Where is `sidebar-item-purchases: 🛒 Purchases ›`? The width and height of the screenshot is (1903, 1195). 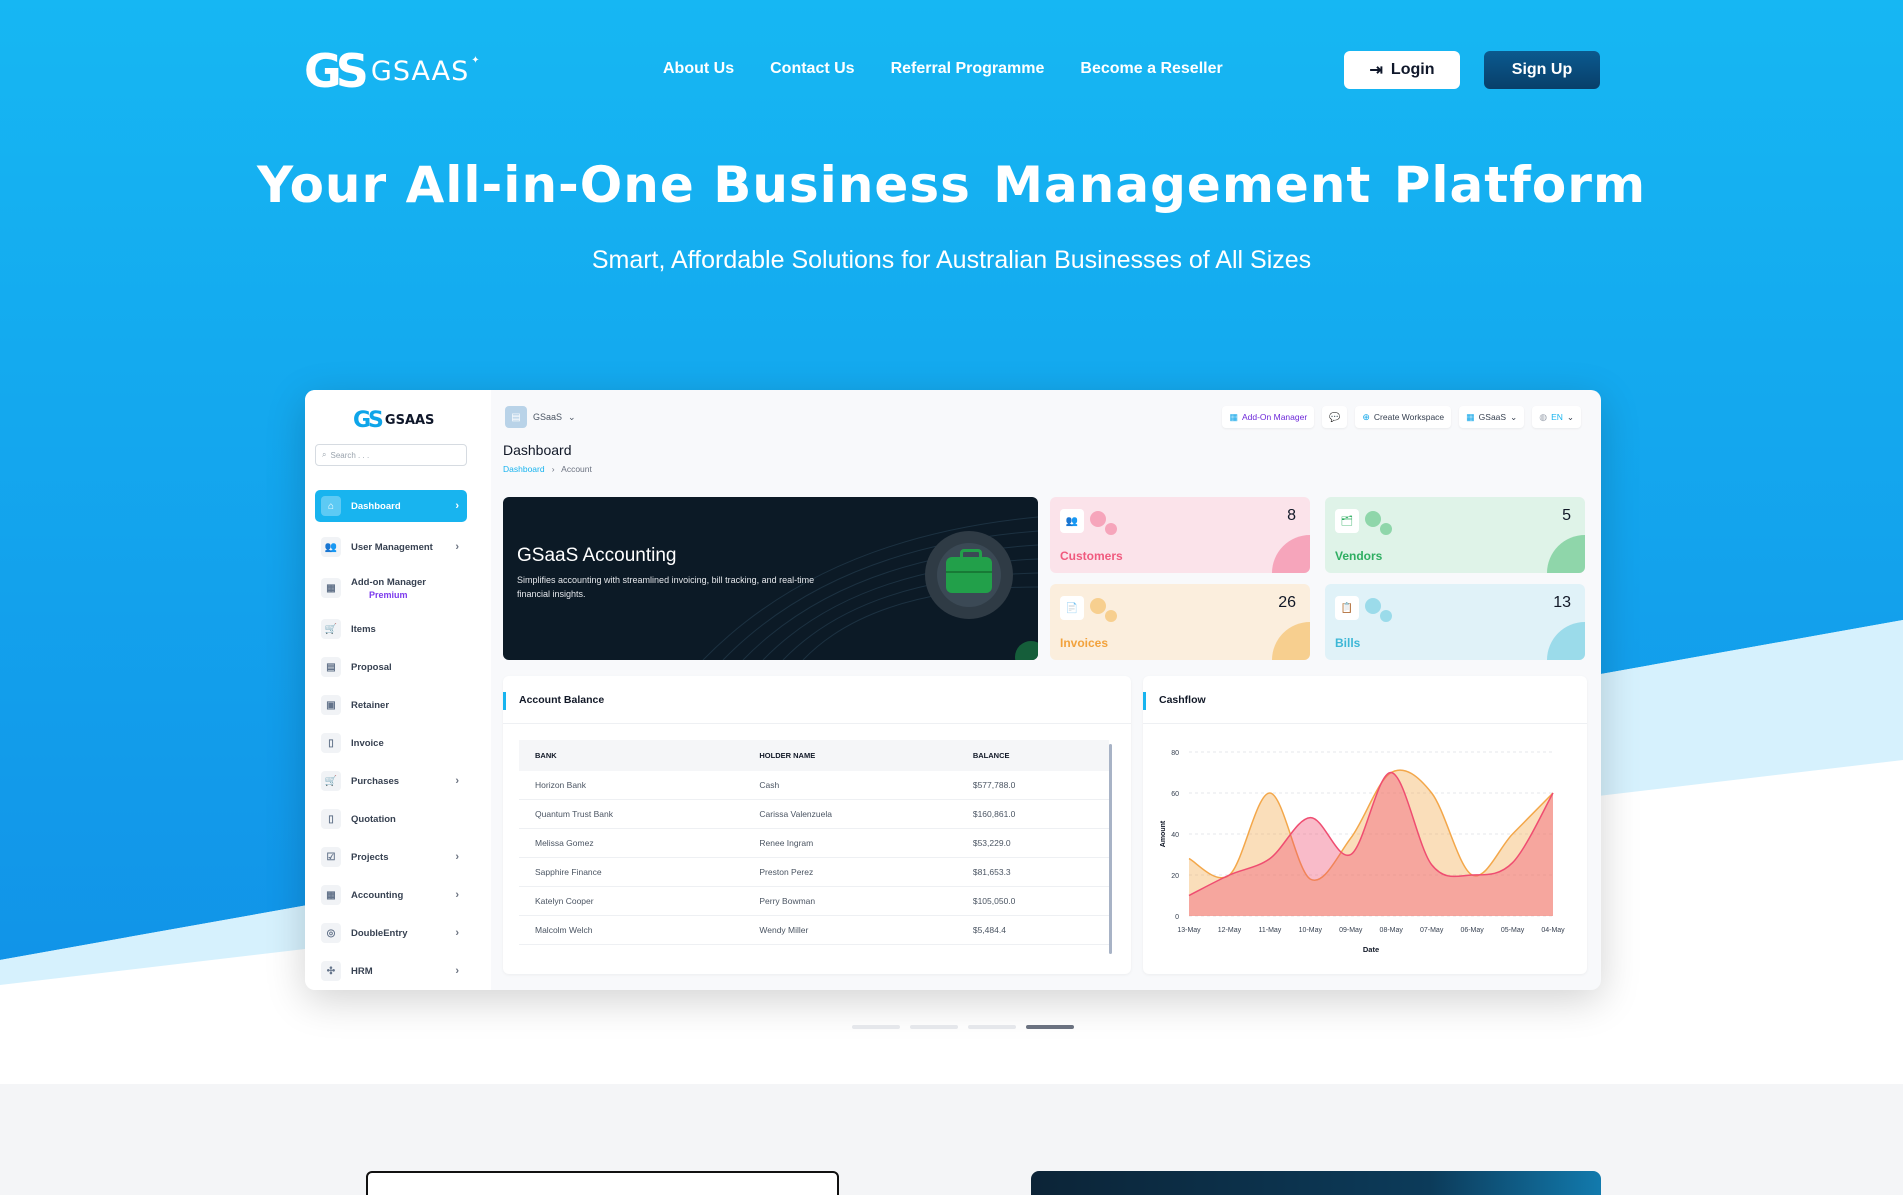
sidebar-item-purchases: 🛒 Purchases › is located at coordinates (391, 781).